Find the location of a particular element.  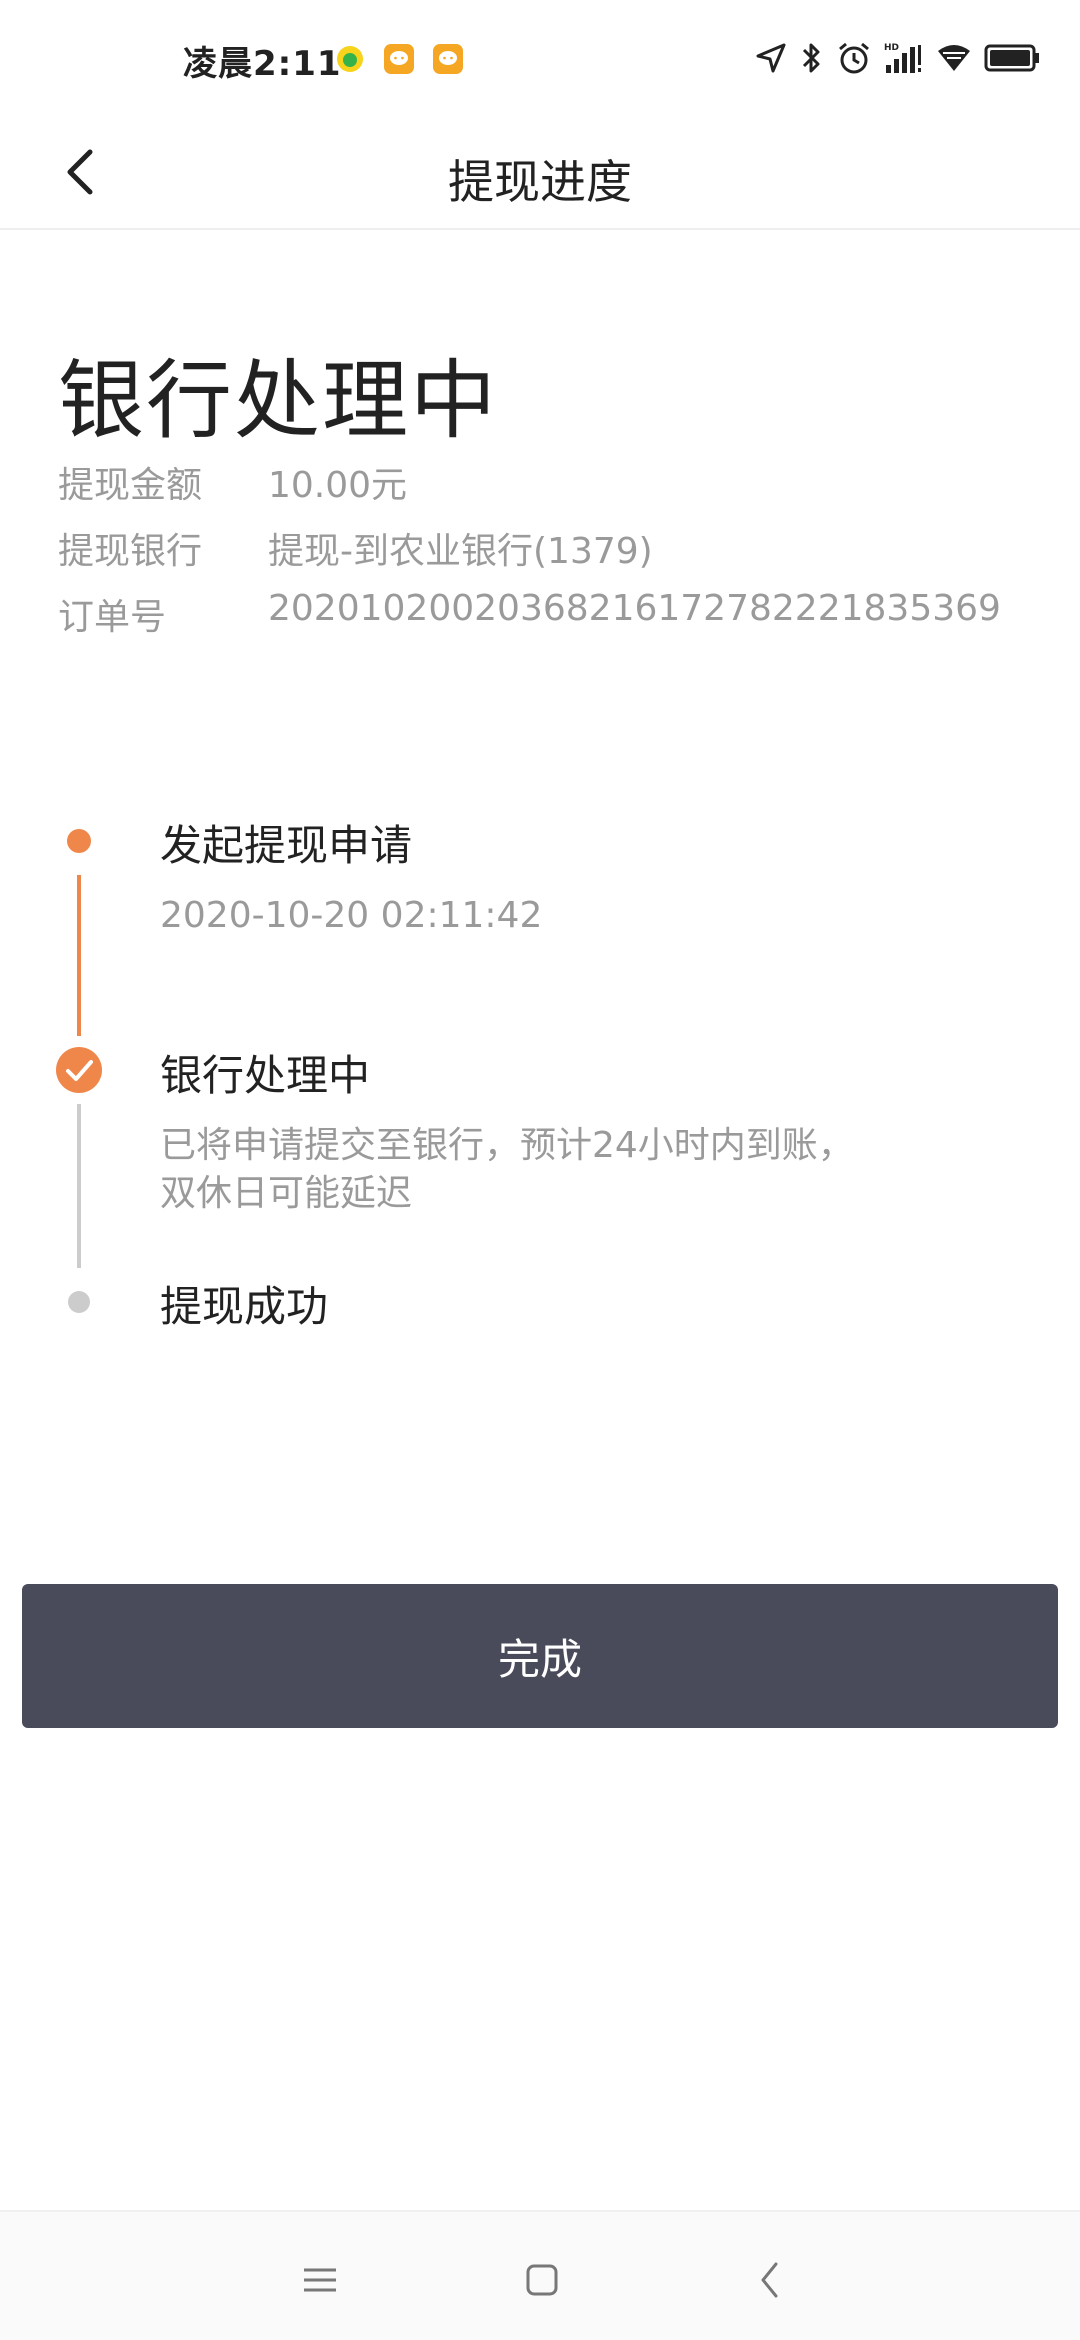

location-icon is located at coordinates (771, 58).